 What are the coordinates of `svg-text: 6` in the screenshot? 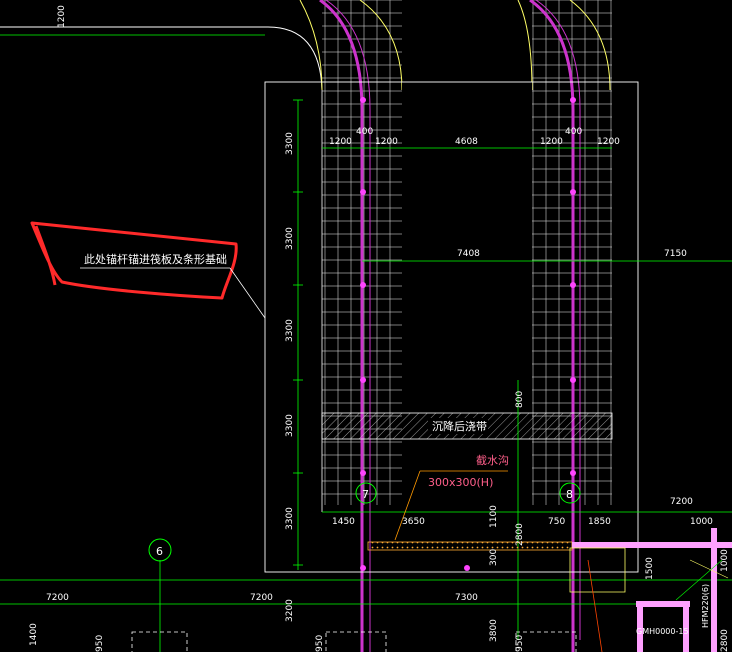 It's located at (159, 551).